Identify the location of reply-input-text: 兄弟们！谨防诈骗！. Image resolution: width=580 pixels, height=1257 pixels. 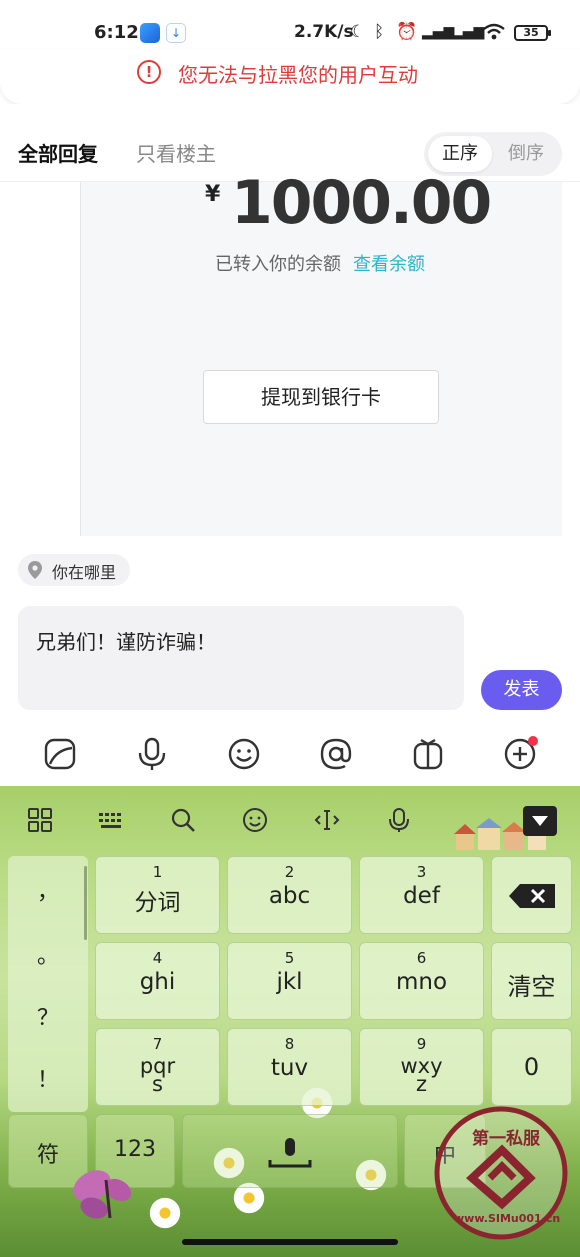
(126, 642).